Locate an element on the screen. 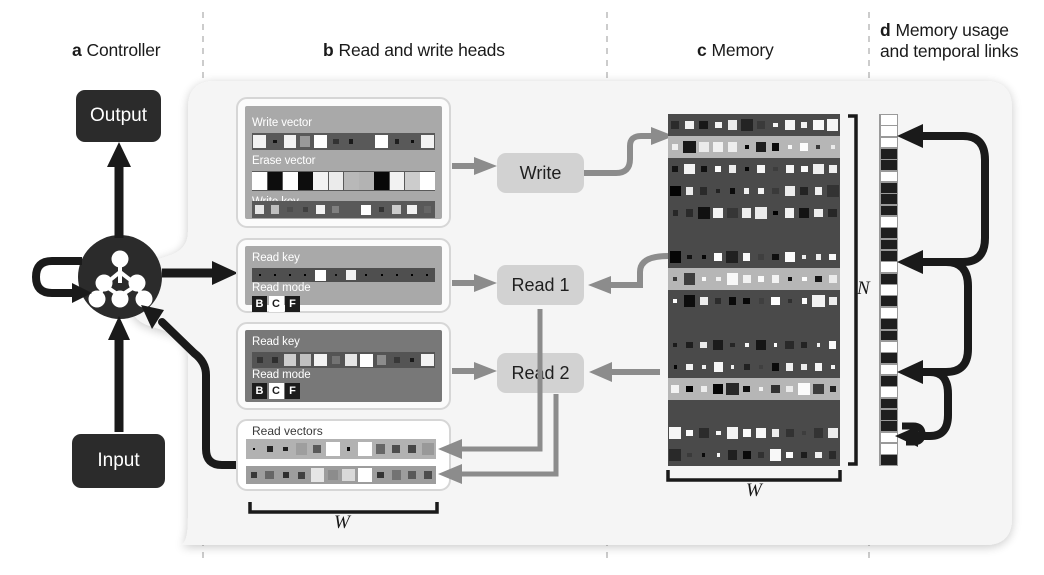 The height and width of the screenshot is (575, 1044). temporal-link-2-arrowhead is located at coordinates (910, 262).